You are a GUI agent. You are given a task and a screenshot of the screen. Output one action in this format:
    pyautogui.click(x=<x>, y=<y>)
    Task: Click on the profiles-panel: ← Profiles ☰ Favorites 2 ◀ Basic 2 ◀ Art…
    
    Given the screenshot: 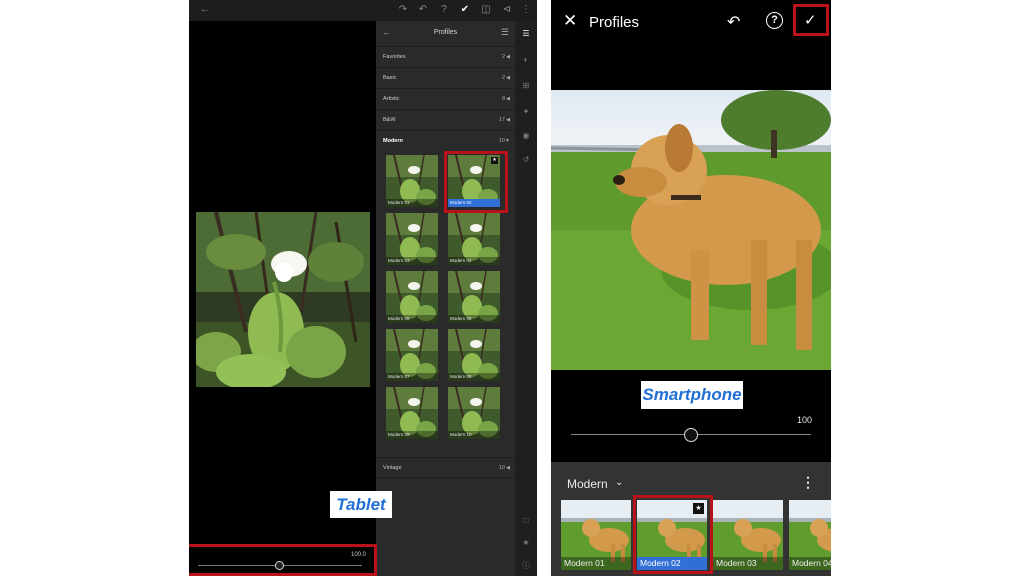 What is the action you would take?
    pyautogui.click(x=445, y=298)
    